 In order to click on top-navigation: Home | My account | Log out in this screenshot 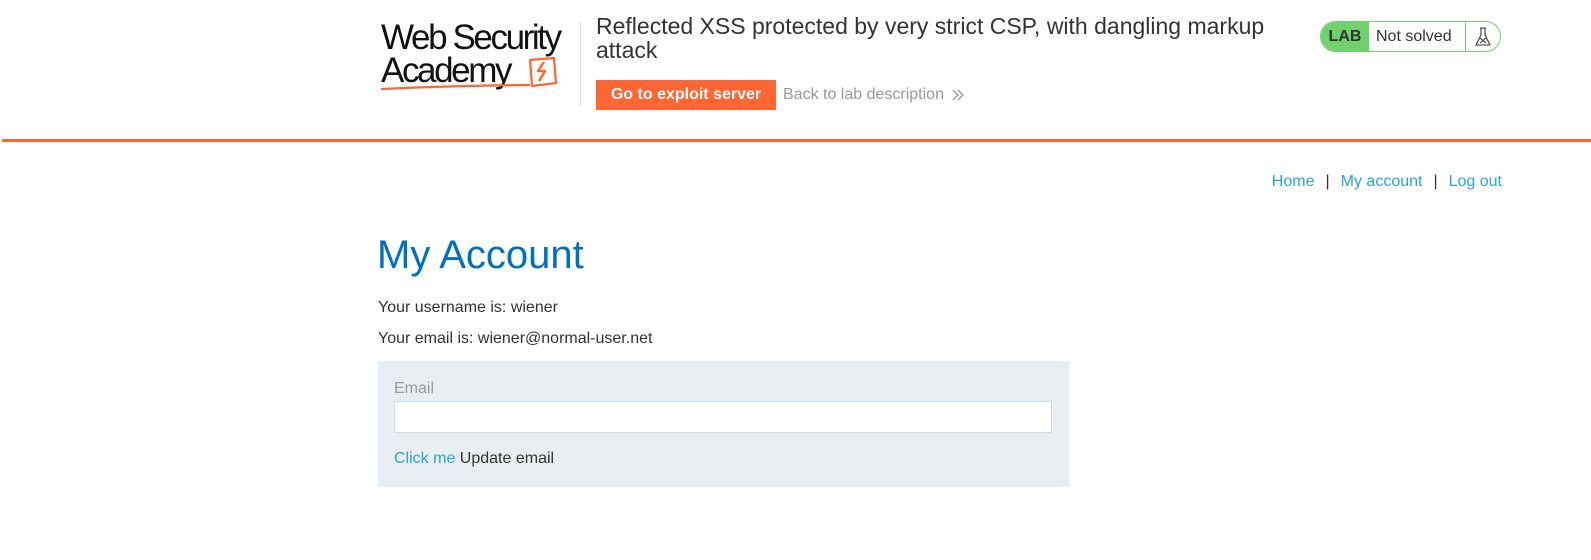, I will do `click(1387, 182)`.